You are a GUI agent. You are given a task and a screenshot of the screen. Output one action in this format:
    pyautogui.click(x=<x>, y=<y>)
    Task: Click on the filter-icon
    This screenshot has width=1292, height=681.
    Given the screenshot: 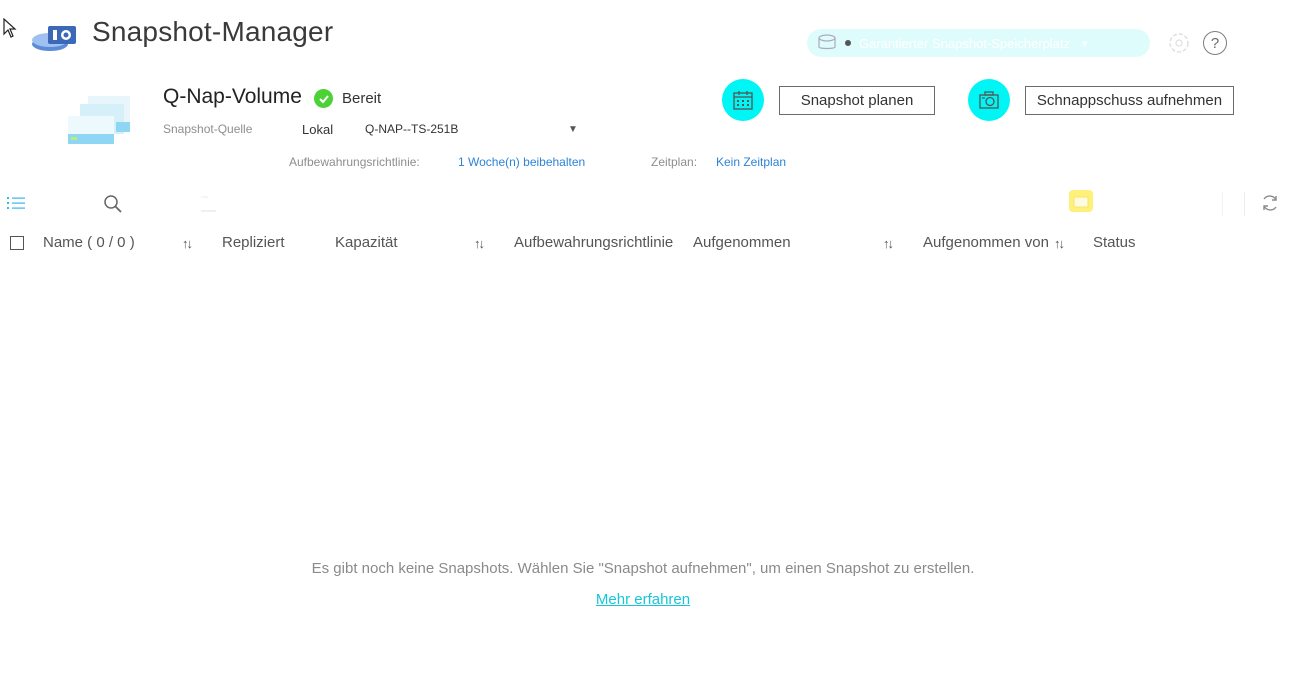 What is the action you would take?
    pyautogui.click(x=208, y=204)
    